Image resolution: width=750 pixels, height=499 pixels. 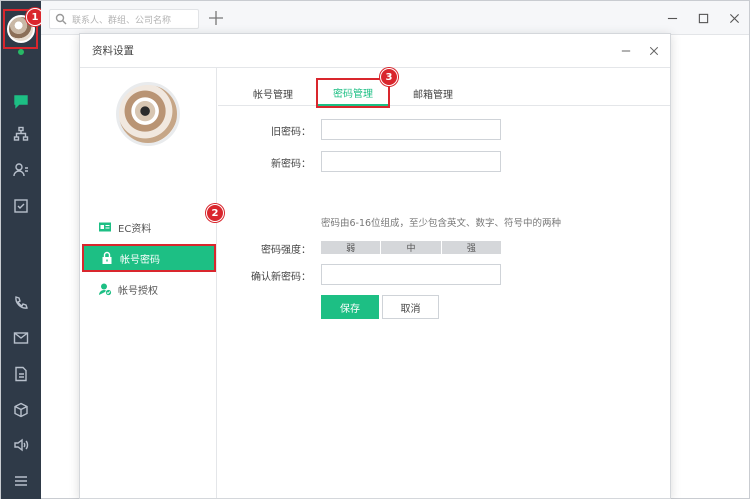 What do you see at coordinates (350, 307) in the screenshot?
I see `save-button: 保存` at bounding box center [350, 307].